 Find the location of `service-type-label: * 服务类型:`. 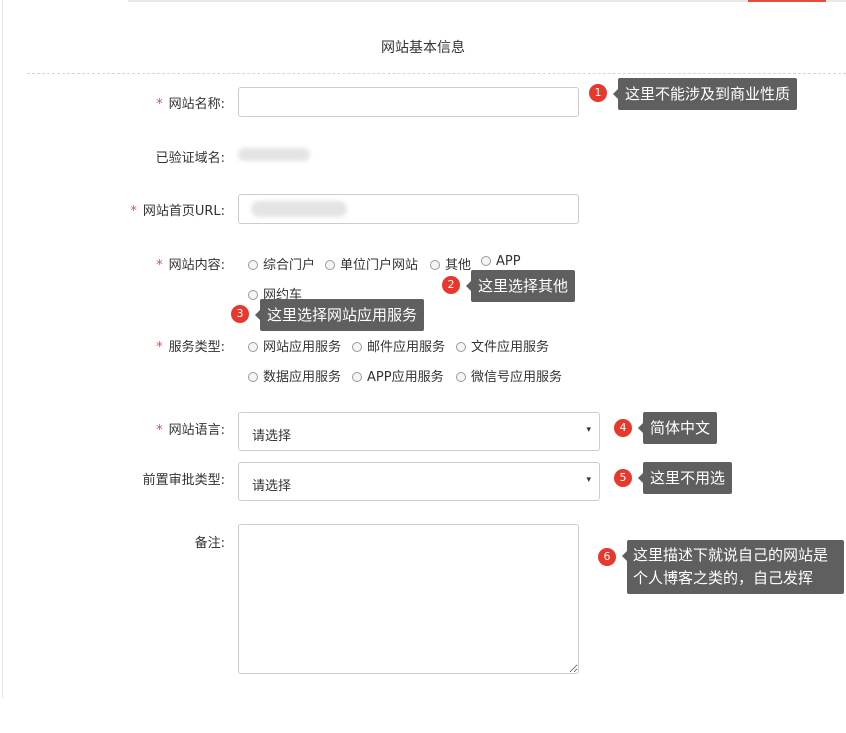

service-type-label: * 服务类型: is located at coordinates (190, 347).